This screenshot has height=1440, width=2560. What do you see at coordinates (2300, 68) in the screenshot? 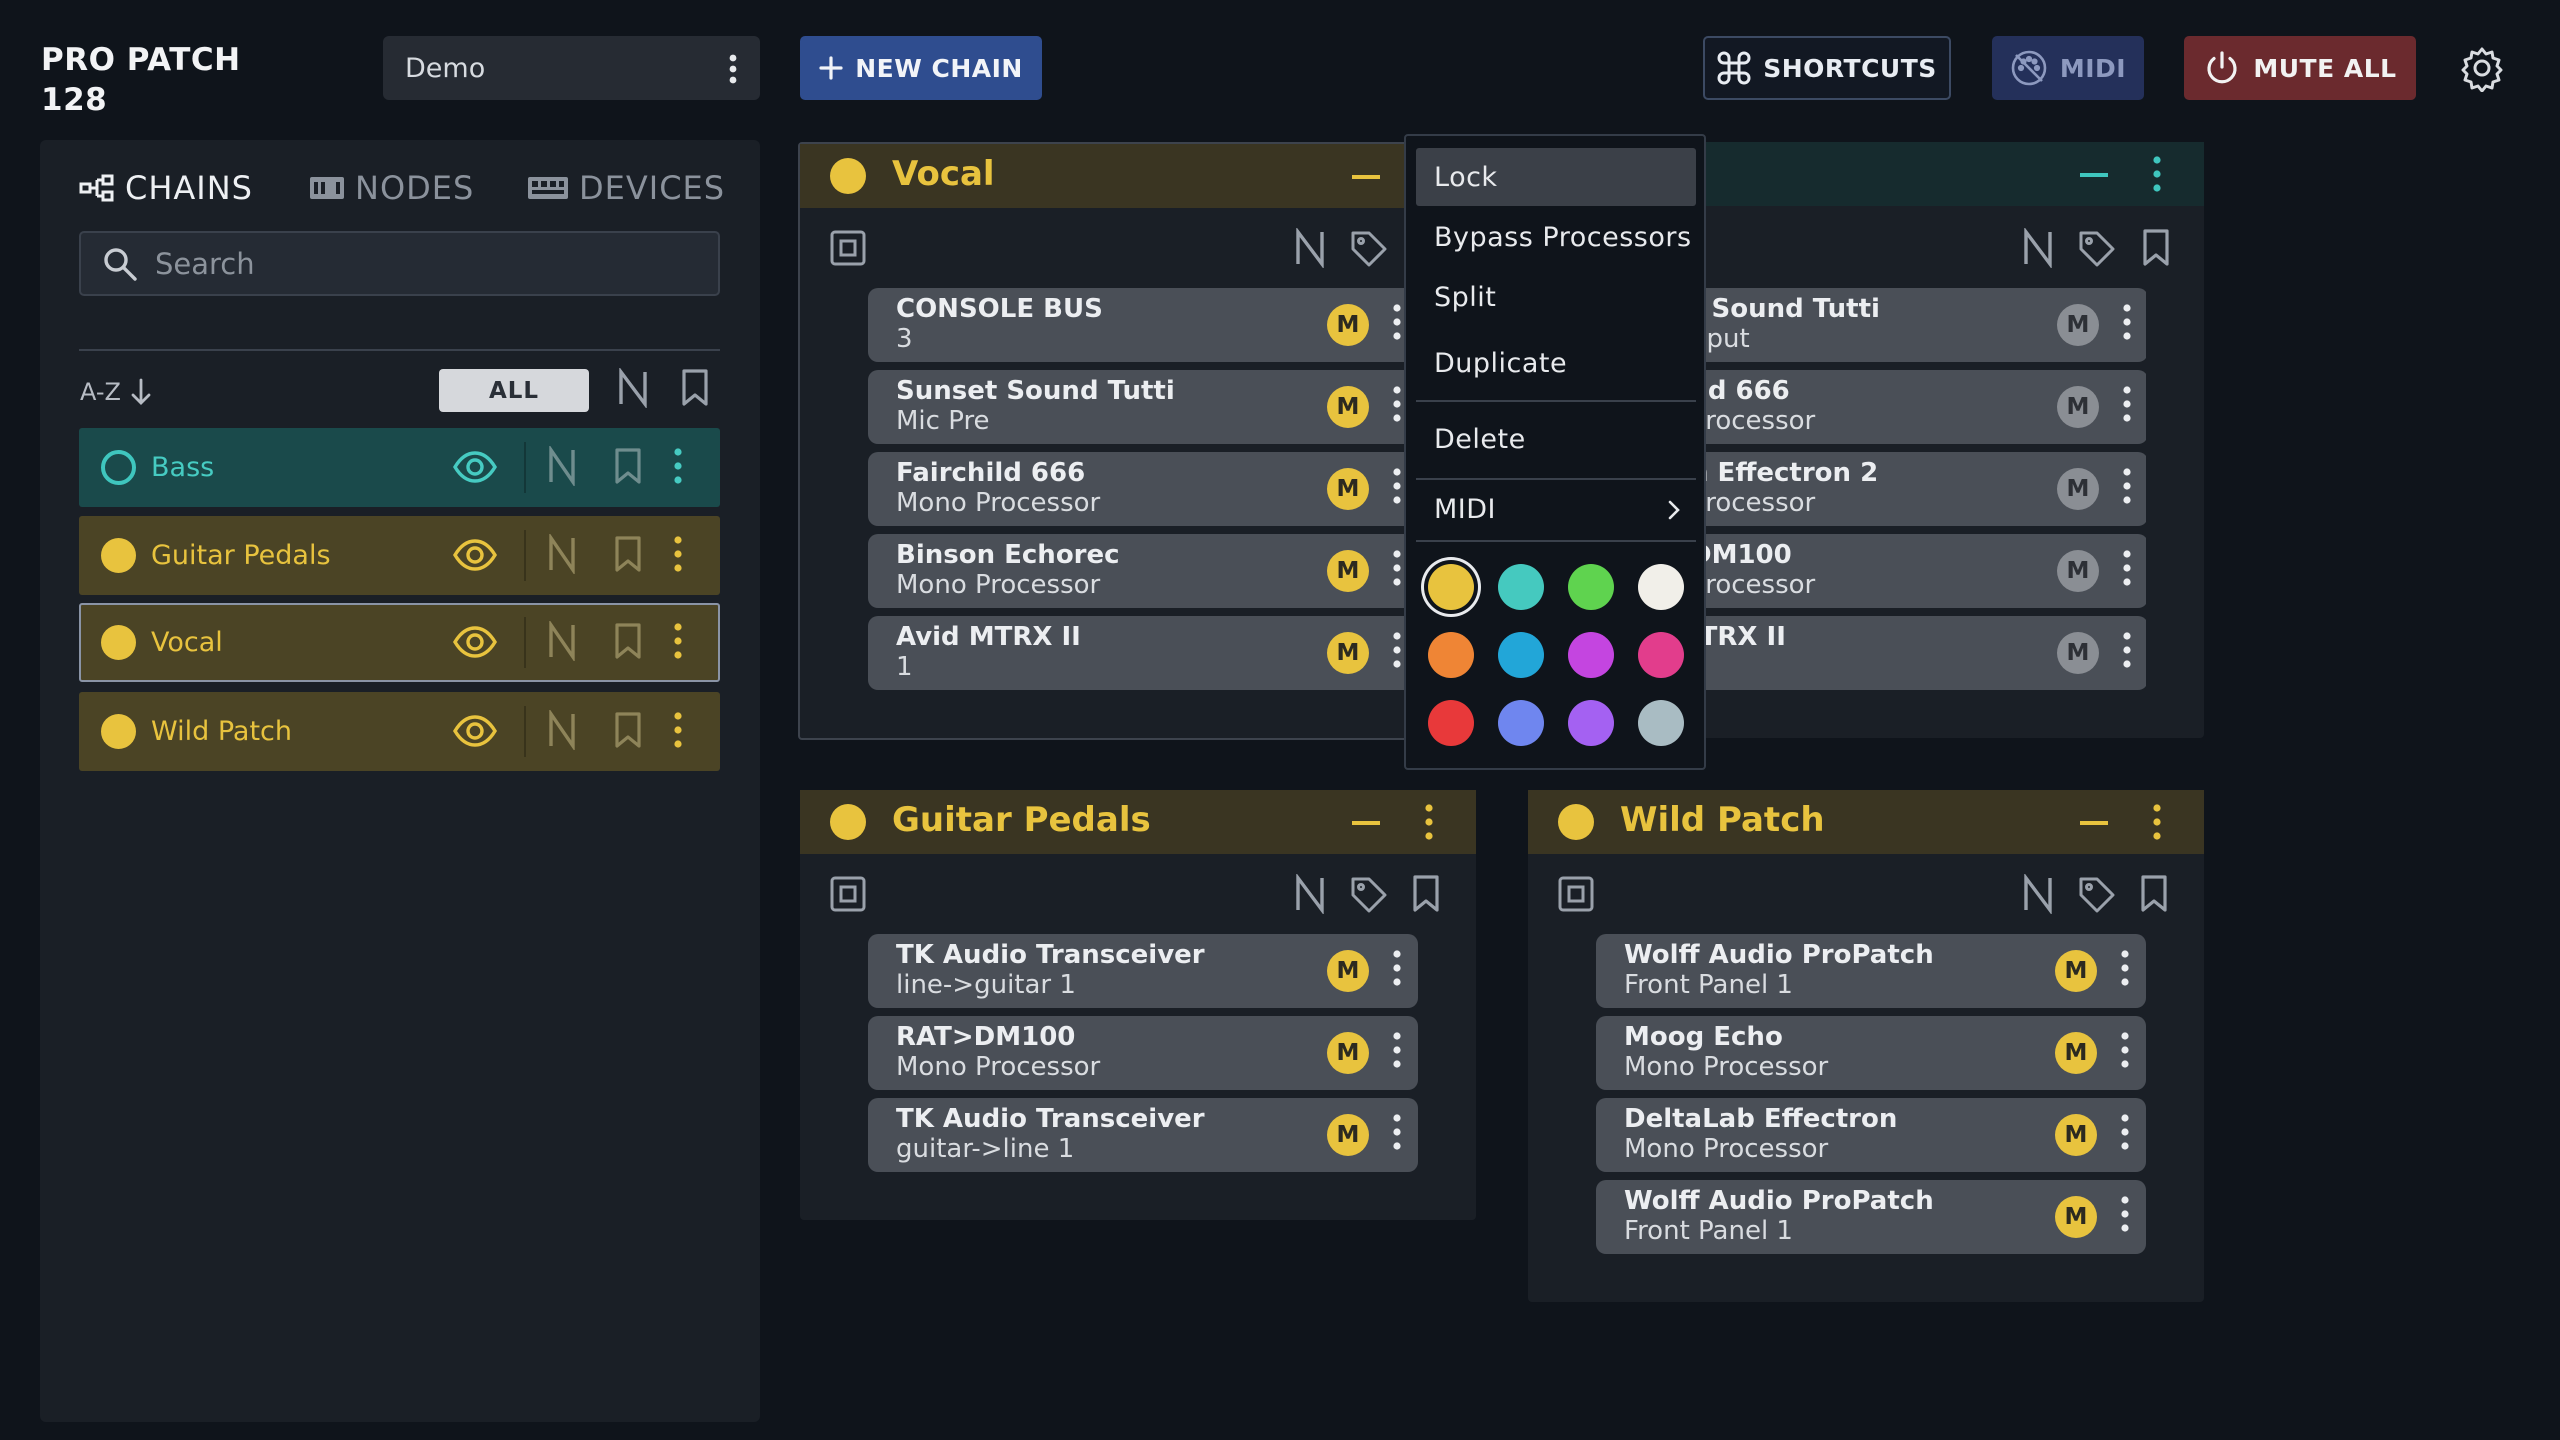
I see `mute-all-button: MUTE ALL` at bounding box center [2300, 68].